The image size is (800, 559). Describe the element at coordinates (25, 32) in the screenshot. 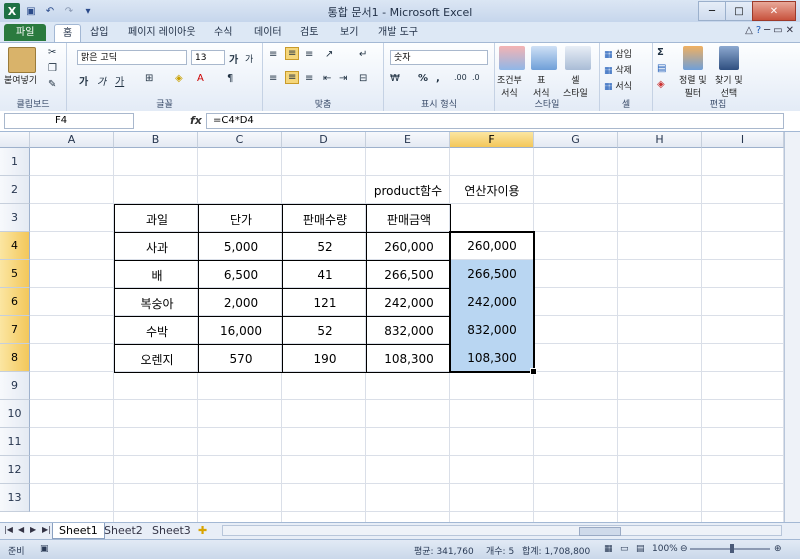

I see `tab-file: 파일` at that location.